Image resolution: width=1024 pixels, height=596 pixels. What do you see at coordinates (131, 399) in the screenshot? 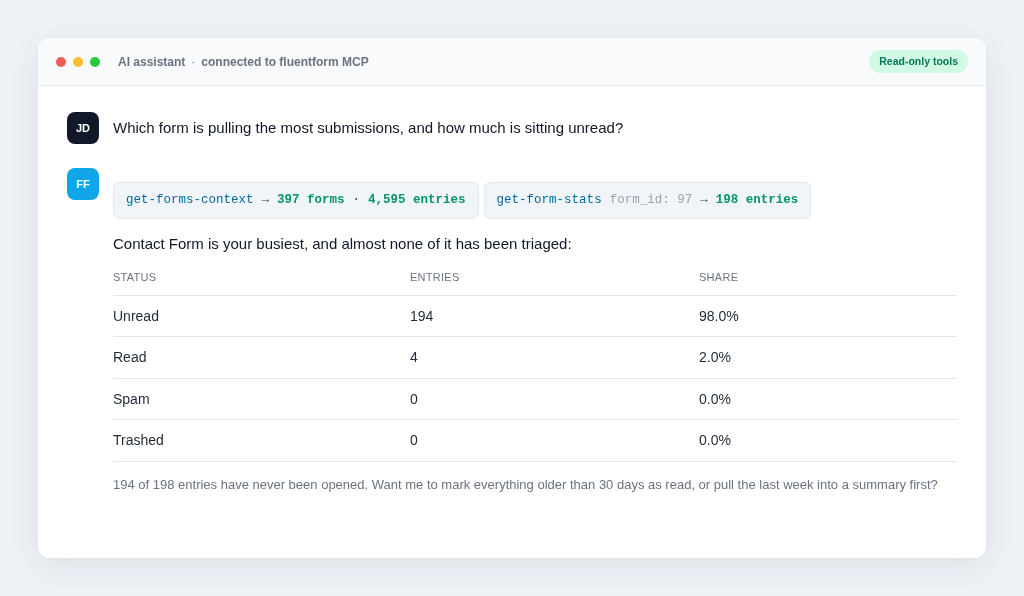
I see `table-cell-text: Spam` at bounding box center [131, 399].